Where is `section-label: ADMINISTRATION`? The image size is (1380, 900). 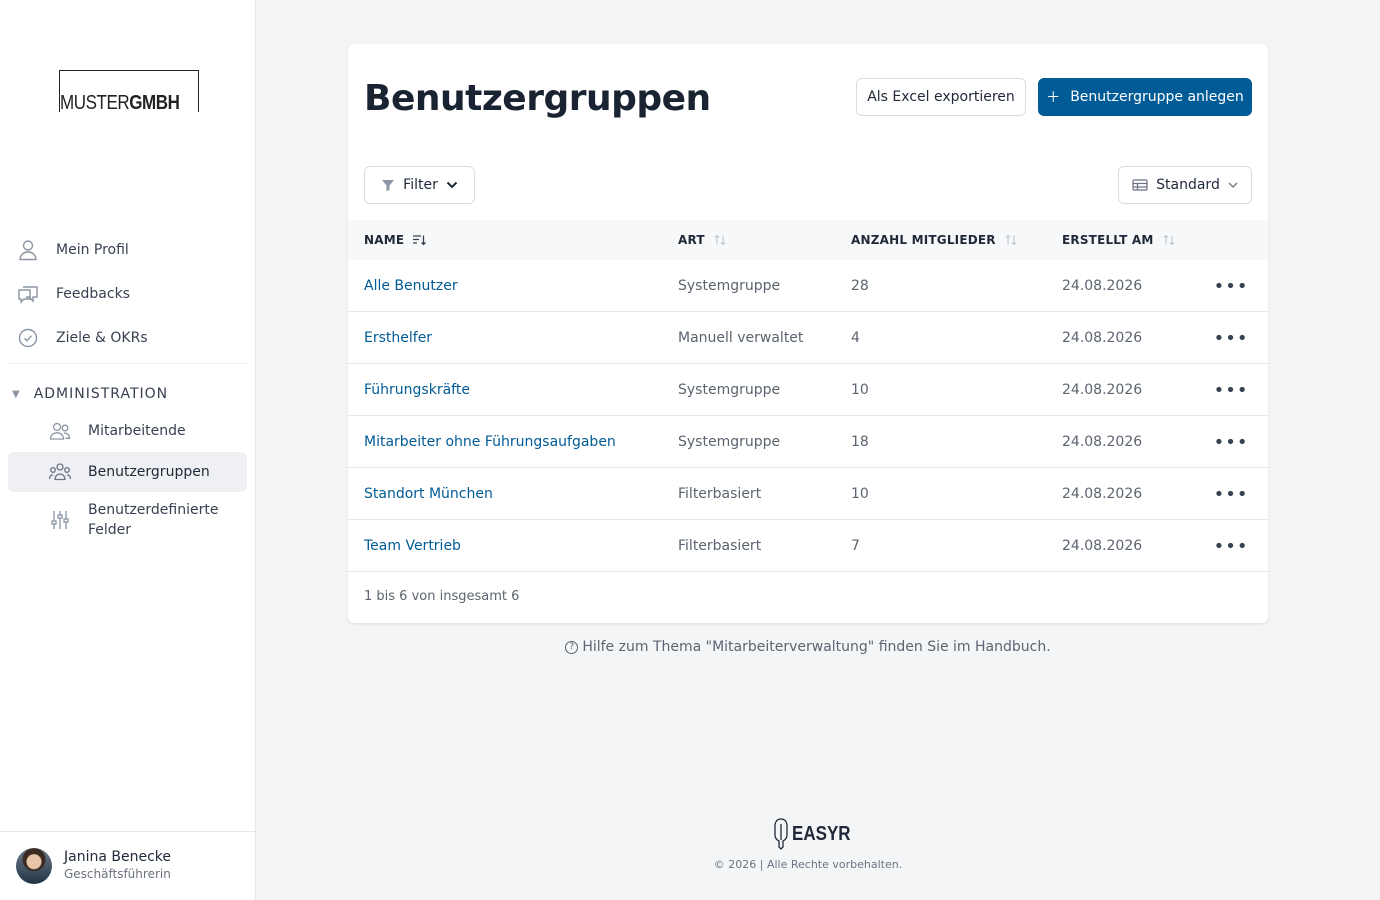 section-label: ADMINISTRATION is located at coordinates (101, 394).